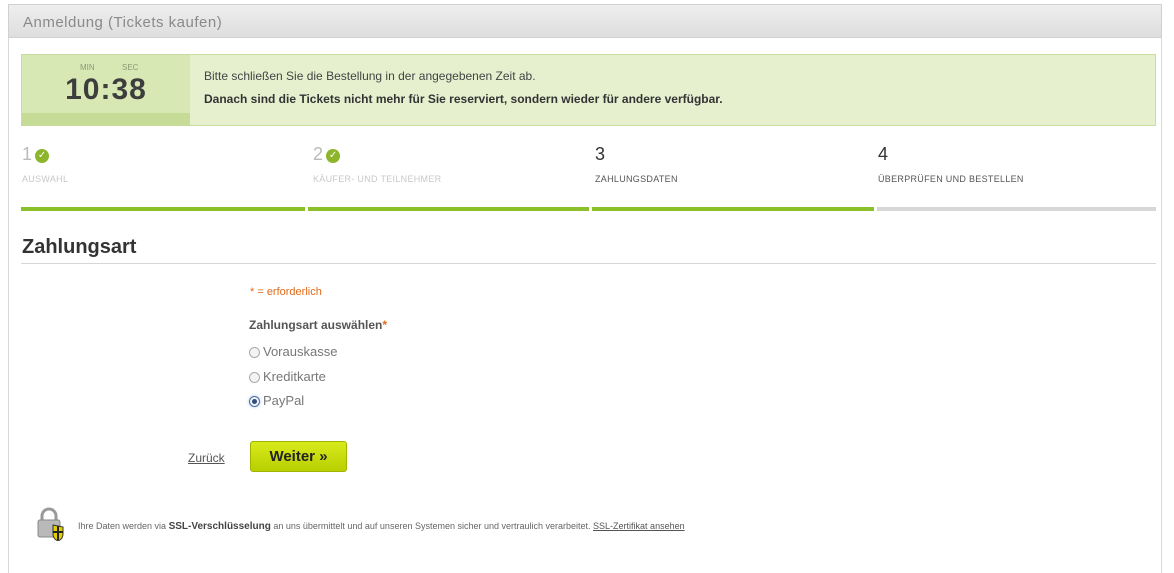 Image resolution: width=1174 pixels, height=573 pixels. Describe the element at coordinates (377, 179) in the screenshot. I see `step-label: KÄUFER- UND TEILNEHMER` at that location.